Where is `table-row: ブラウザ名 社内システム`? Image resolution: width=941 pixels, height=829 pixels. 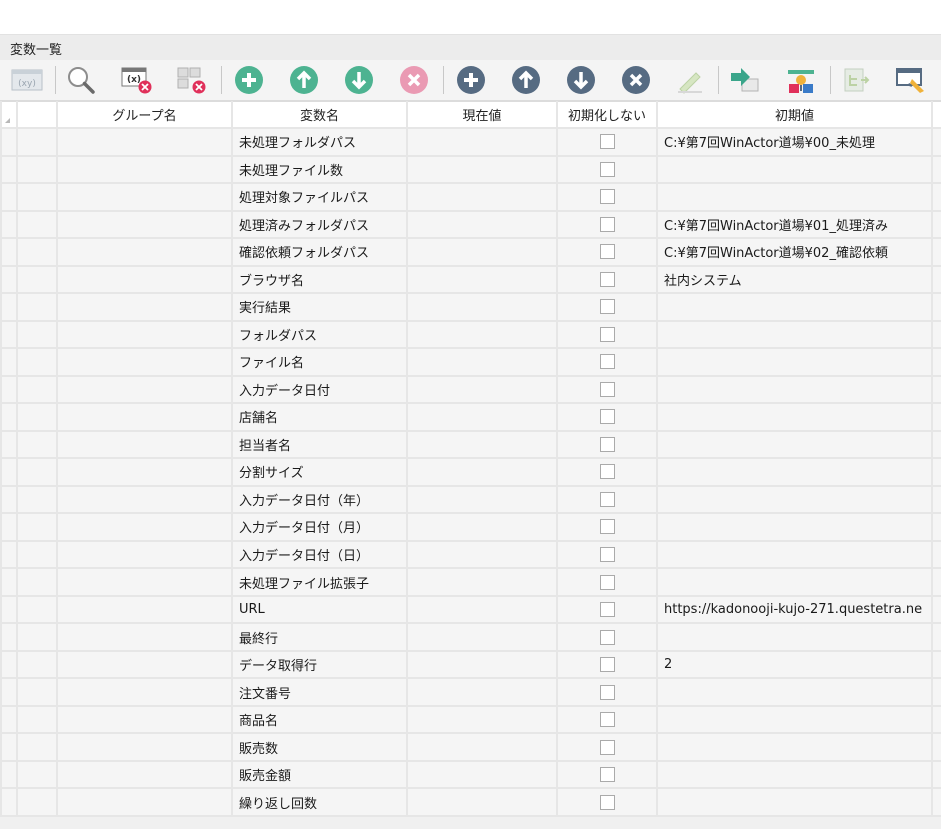 table-row: ブラウザ名 社内システム is located at coordinates (470, 279).